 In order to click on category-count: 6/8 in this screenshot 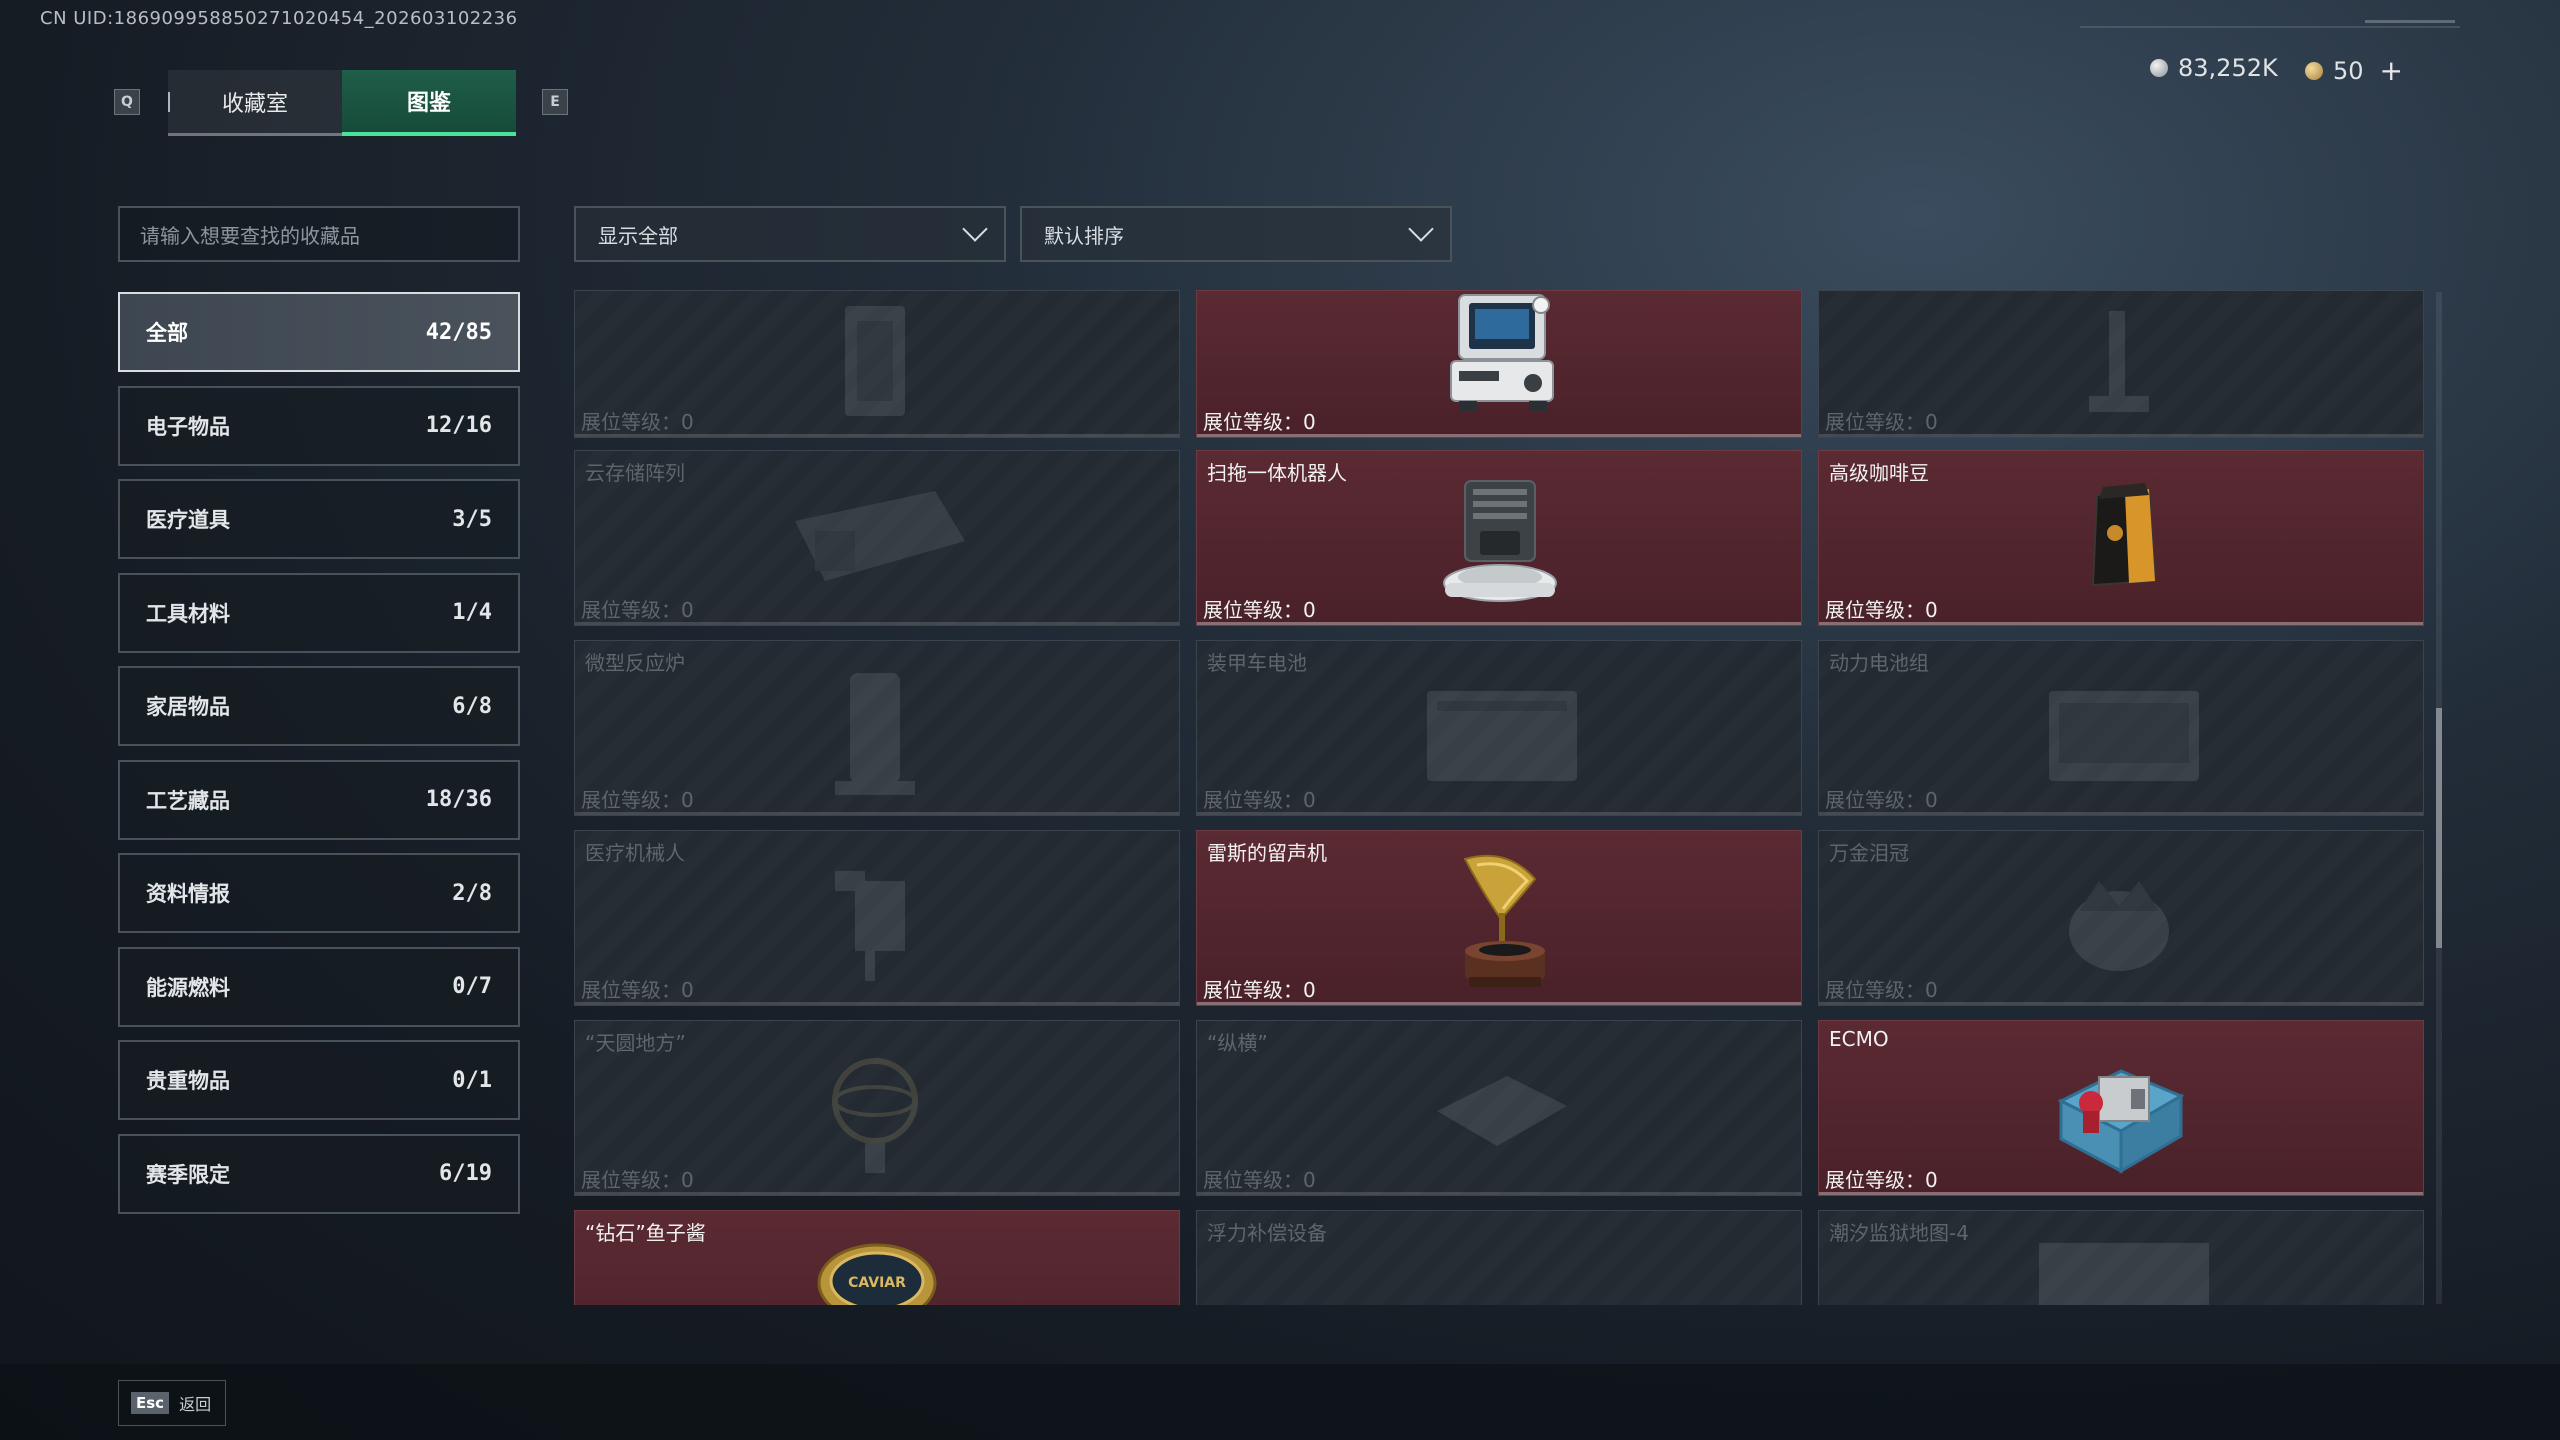, I will do `click(472, 706)`.